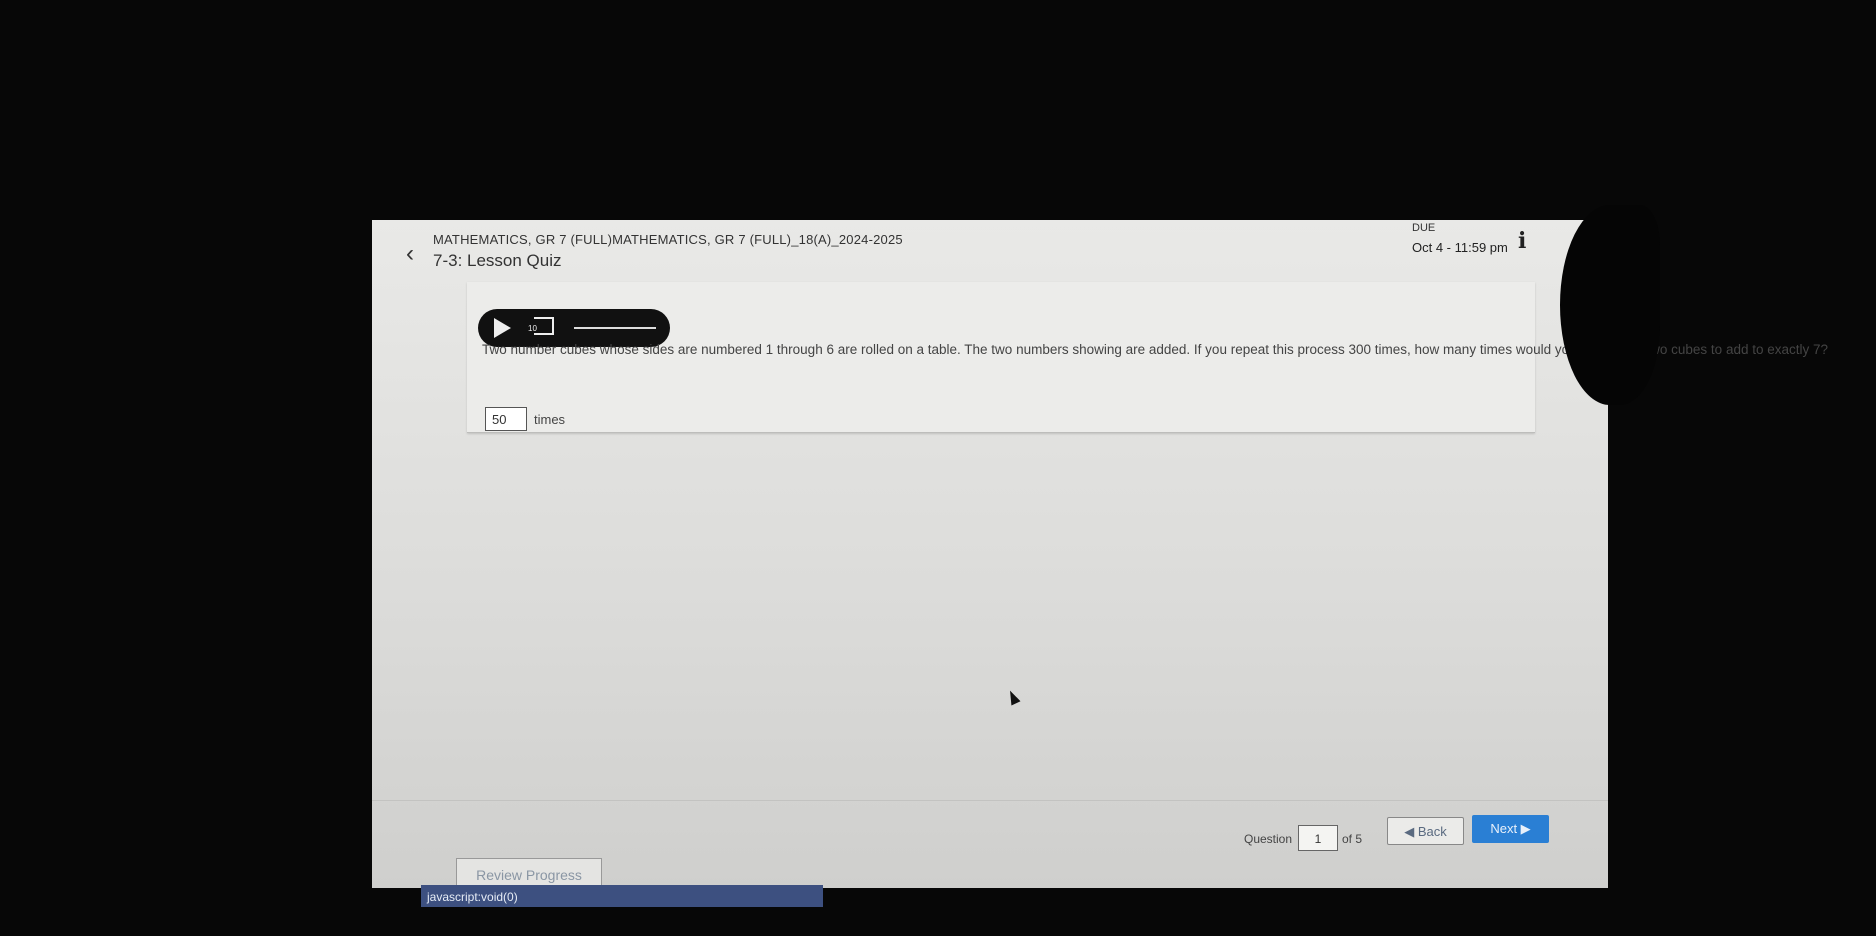 The width and height of the screenshot is (1876, 936). Describe the element at coordinates (497, 260) in the screenshot. I see `page-title: 7-3: Lesson Quiz` at that location.